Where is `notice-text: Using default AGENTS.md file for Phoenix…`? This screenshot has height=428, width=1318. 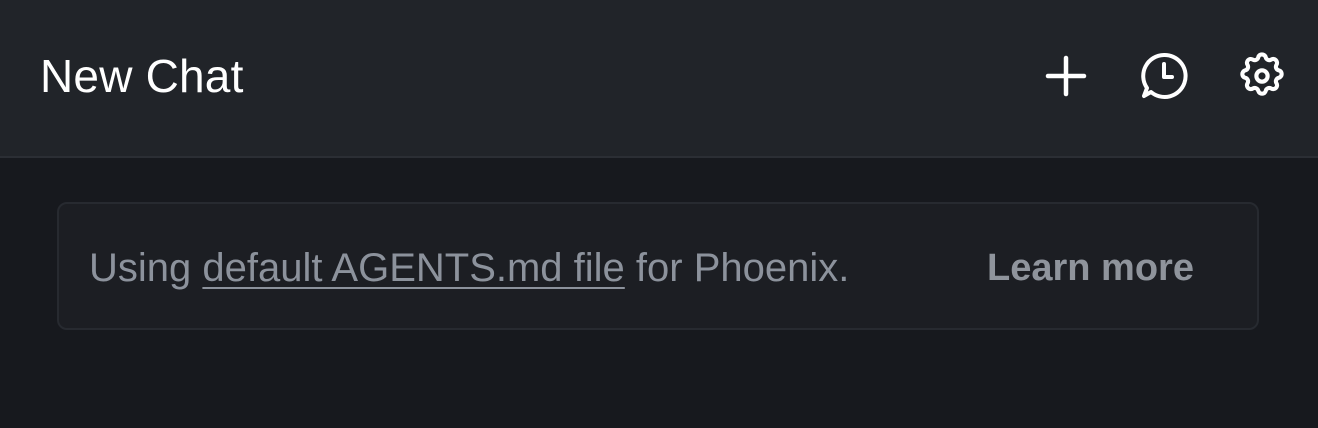 notice-text: Using default AGENTS.md file for Phoenix… is located at coordinates (469, 268).